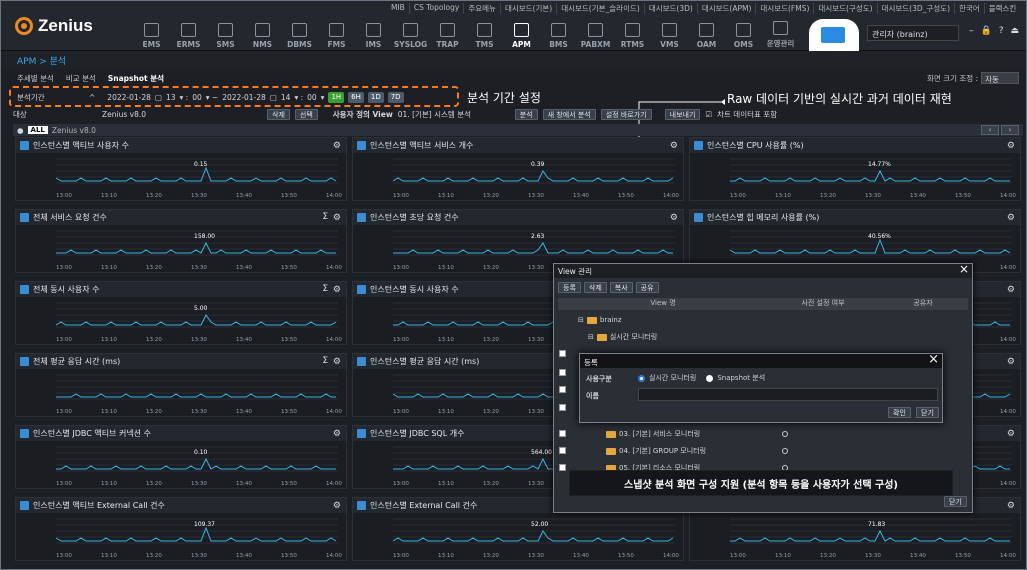 The height and width of the screenshot is (570, 1027). Describe the element at coordinates (669, 32) in the screenshot. I see `module-vms: VMS` at that location.